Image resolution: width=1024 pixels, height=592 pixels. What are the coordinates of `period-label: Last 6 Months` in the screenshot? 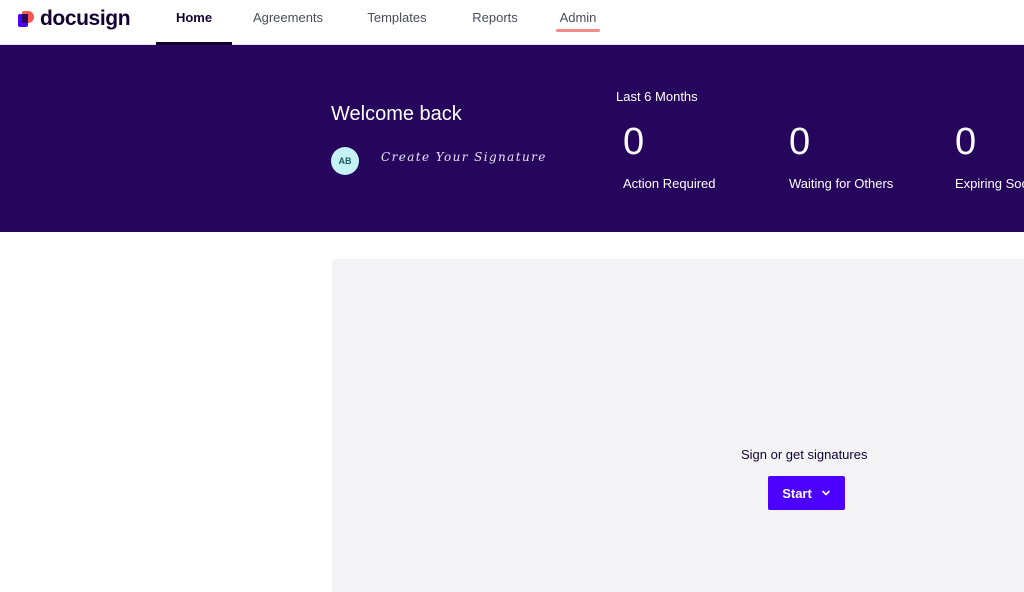 It's located at (657, 96).